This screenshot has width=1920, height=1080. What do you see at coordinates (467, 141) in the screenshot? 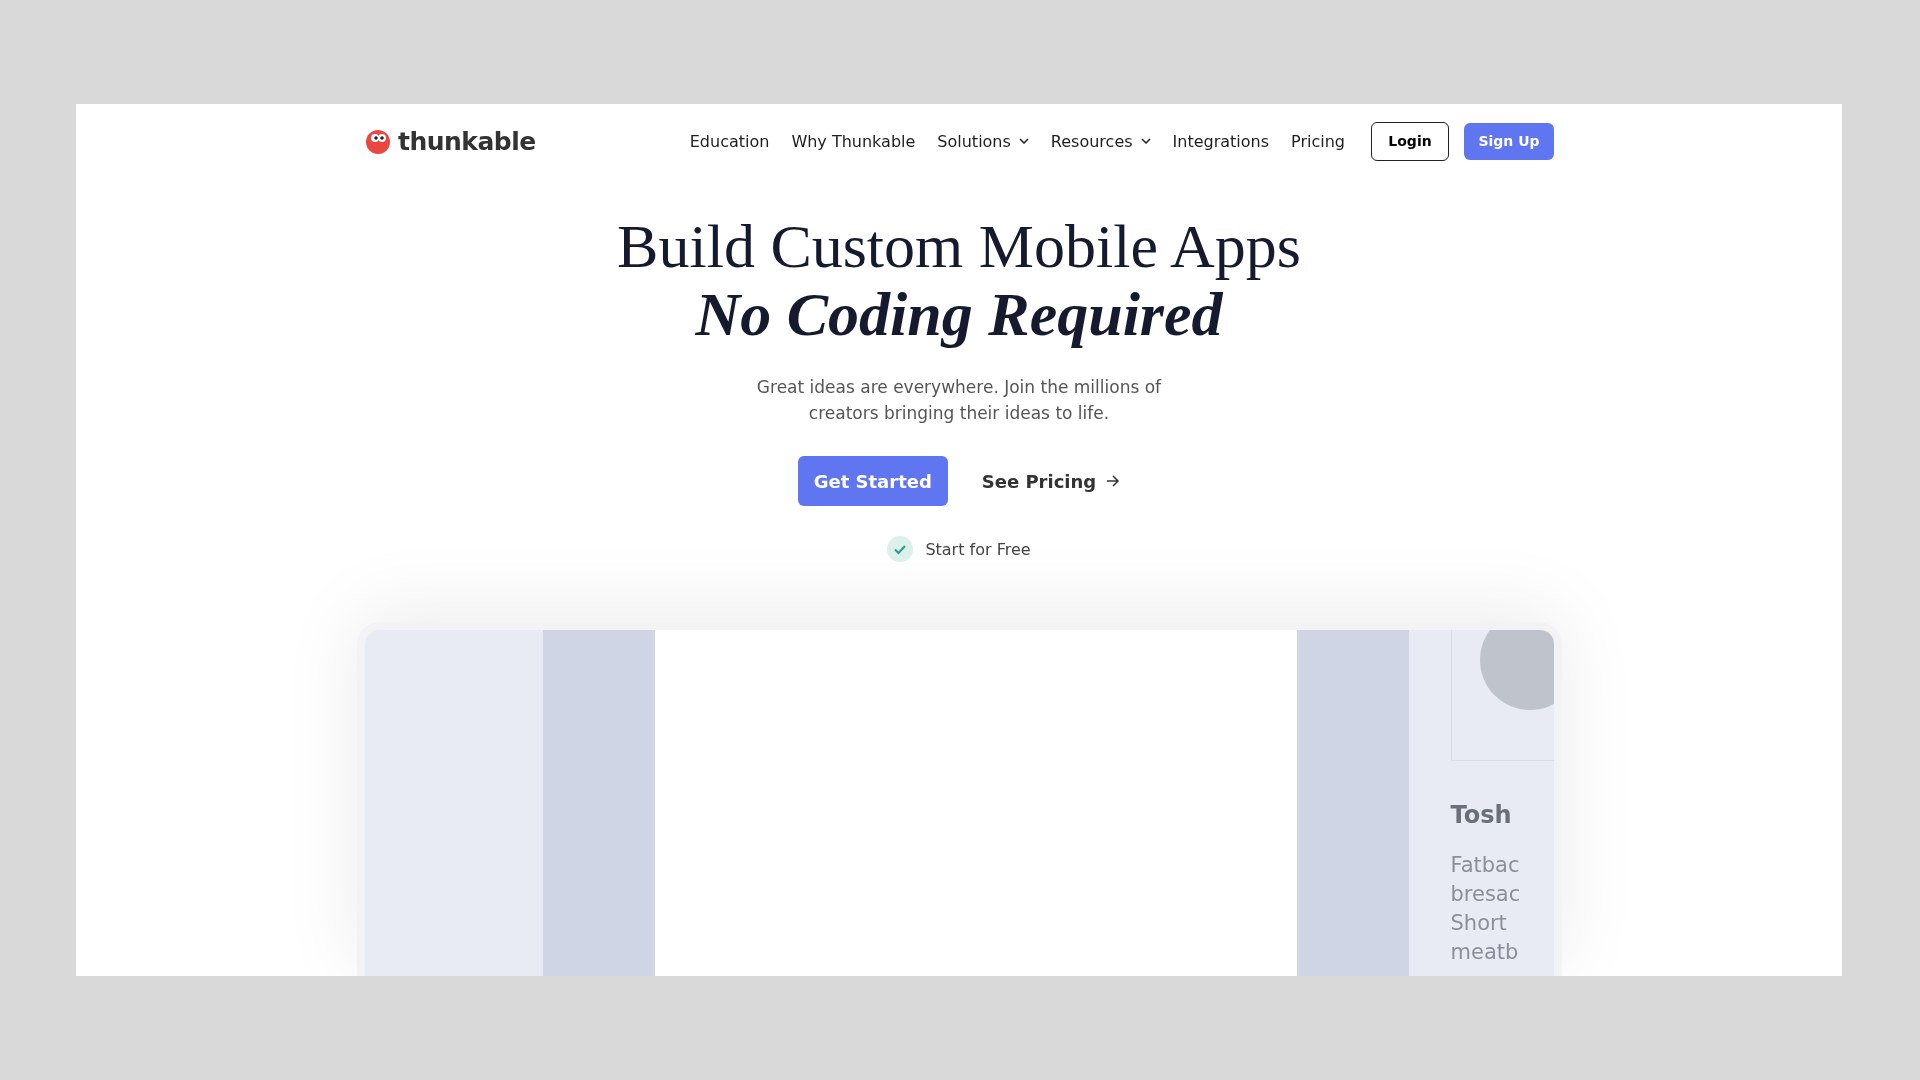
I see `logo-wordmark: thunkable` at bounding box center [467, 141].